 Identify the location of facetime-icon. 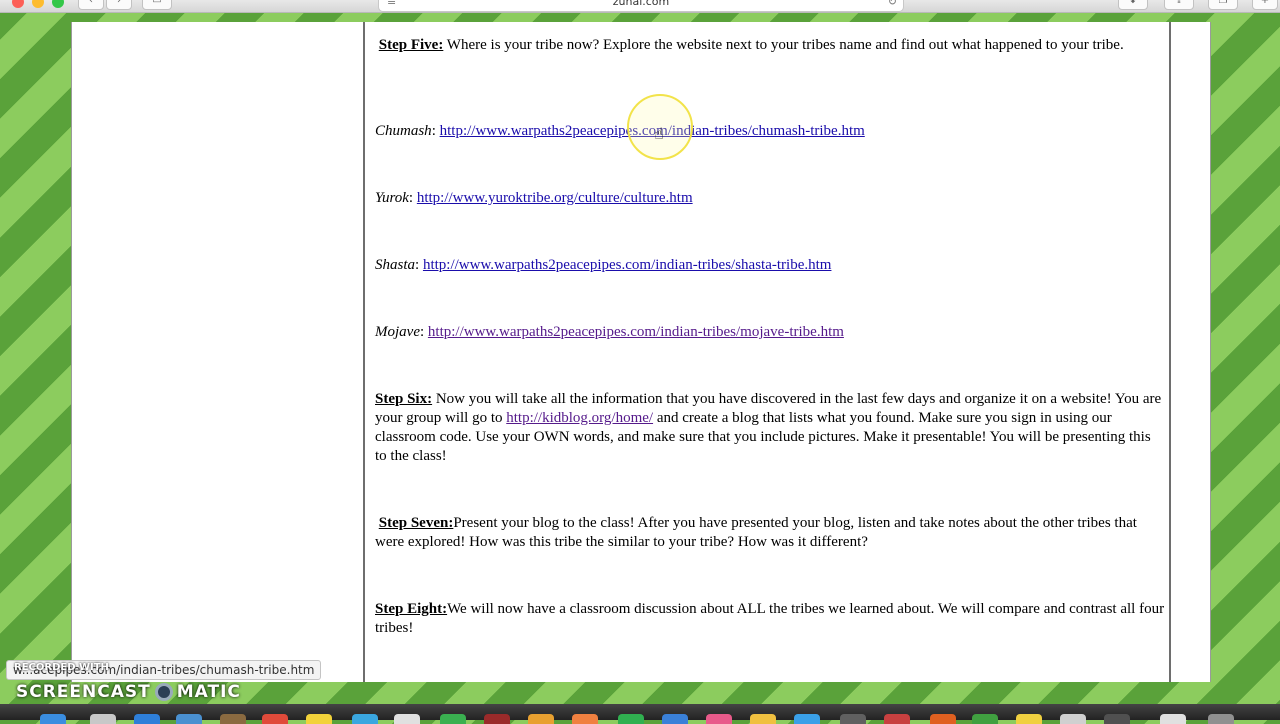
(453, 719).